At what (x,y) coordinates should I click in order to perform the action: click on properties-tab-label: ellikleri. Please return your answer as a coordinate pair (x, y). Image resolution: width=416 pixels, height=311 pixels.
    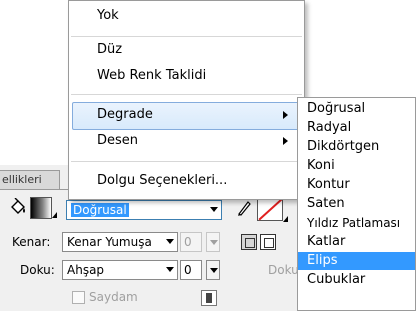
    Looking at the image, I should click on (22, 179).